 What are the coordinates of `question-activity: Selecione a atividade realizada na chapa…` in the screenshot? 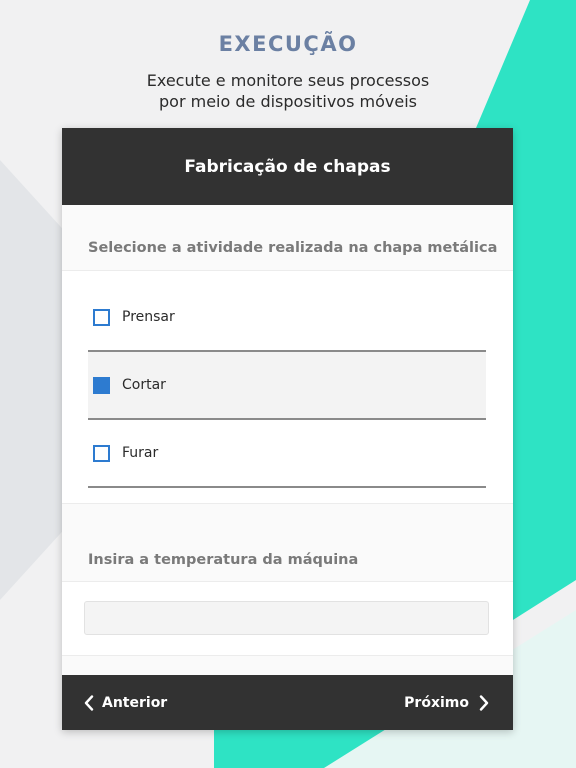 It's located at (293, 248).